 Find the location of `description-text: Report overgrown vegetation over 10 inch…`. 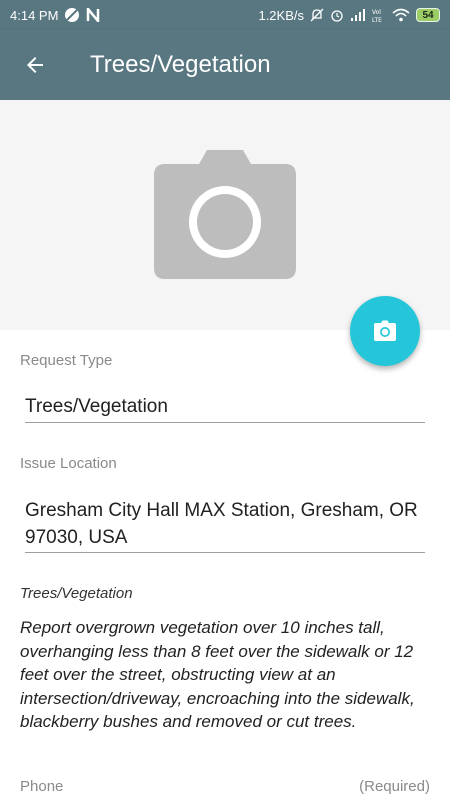

description-text: Report overgrown vegetation over 10 inch… is located at coordinates (217, 674).